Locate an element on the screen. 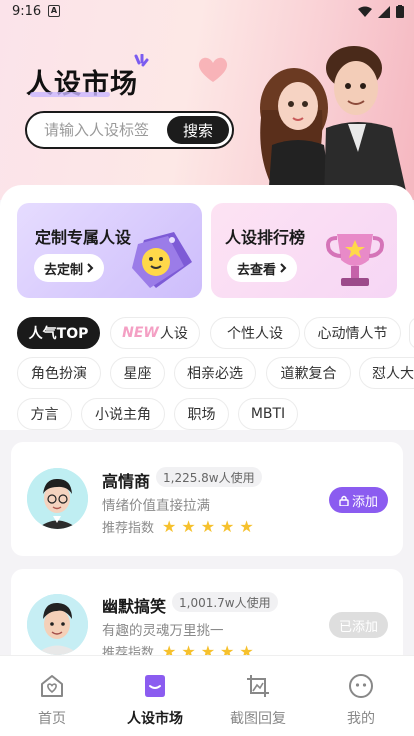  home-icon is located at coordinates (52, 686).